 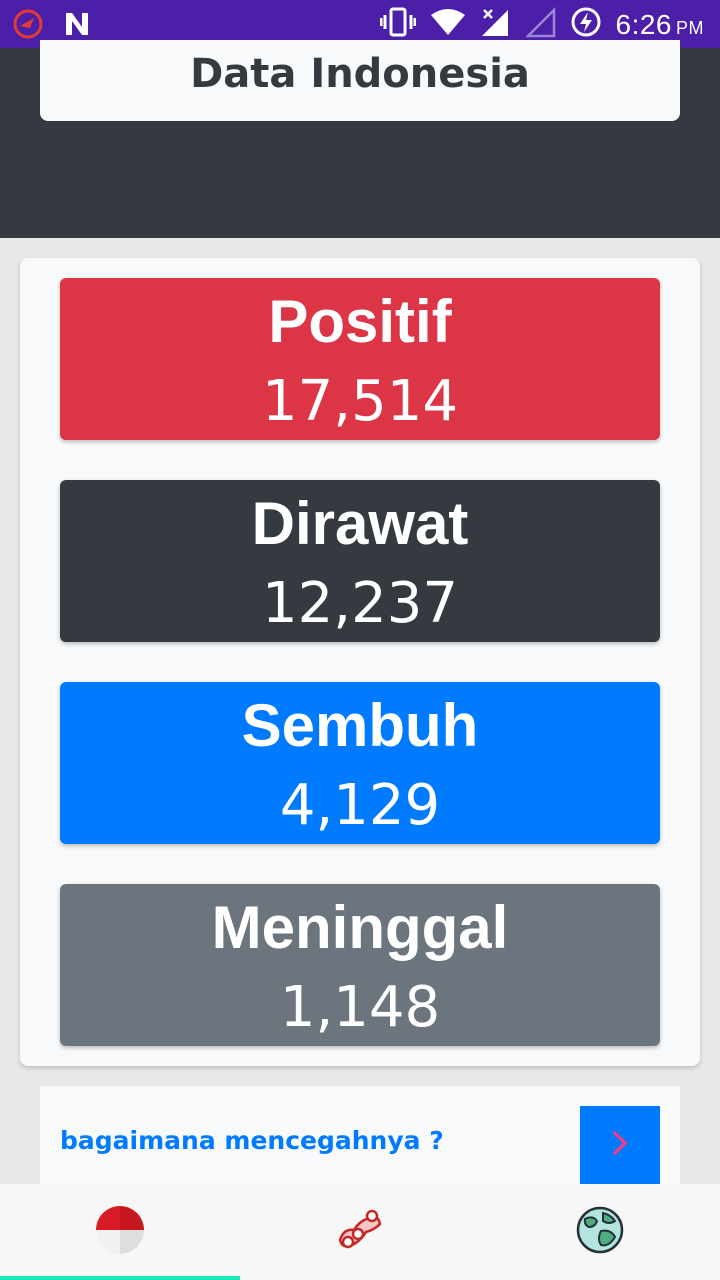 I want to click on prevention-next-button, so click(x=620, y=1145).